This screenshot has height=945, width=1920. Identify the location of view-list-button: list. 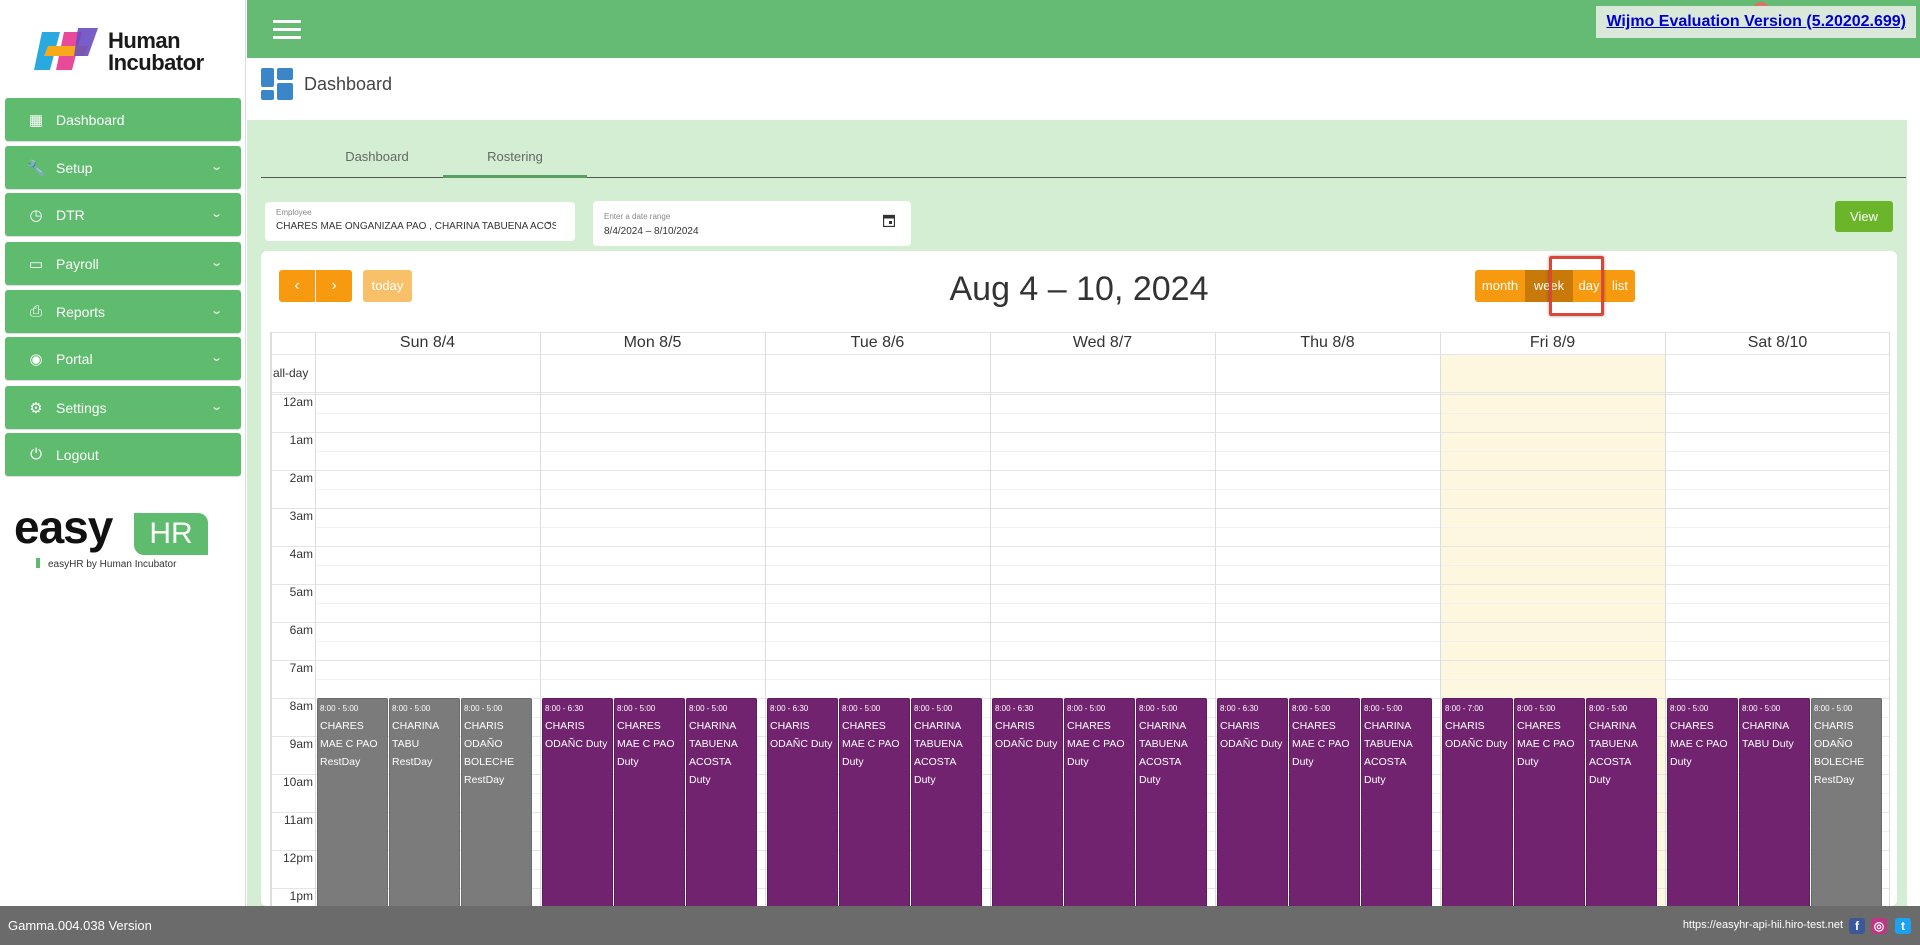
(1620, 286).